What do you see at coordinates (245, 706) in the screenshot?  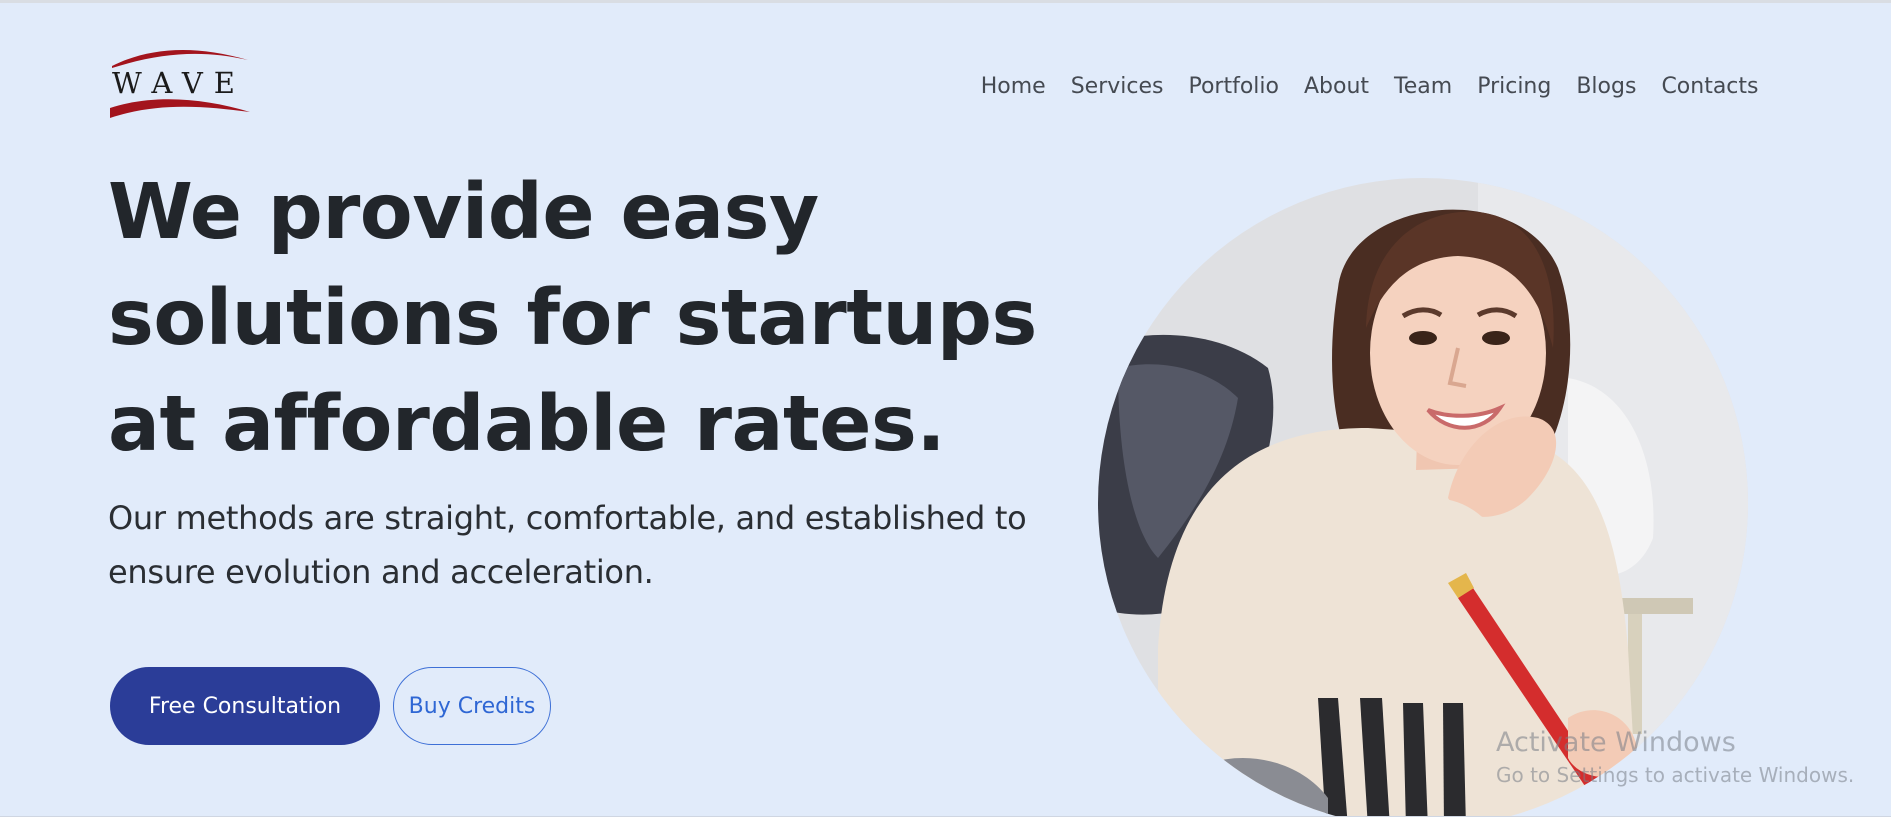 I see `free-consultation-button: Free Consultation` at bounding box center [245, 706].